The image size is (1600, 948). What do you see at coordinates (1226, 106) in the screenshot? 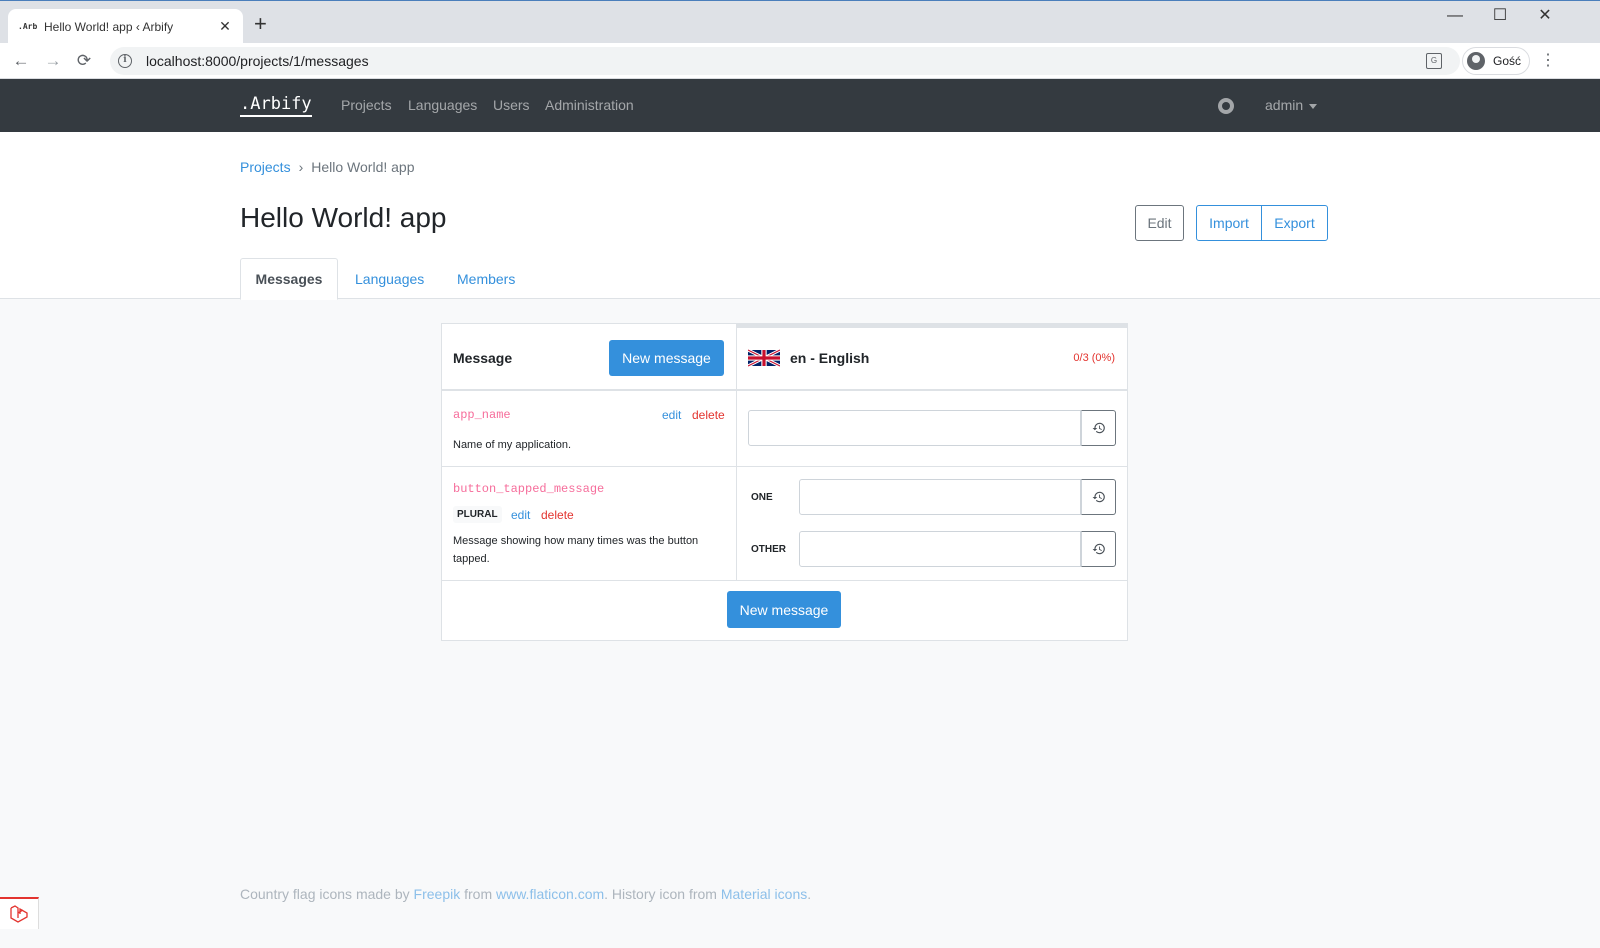
I see `github-icon` at bounding box center [1226, 106].